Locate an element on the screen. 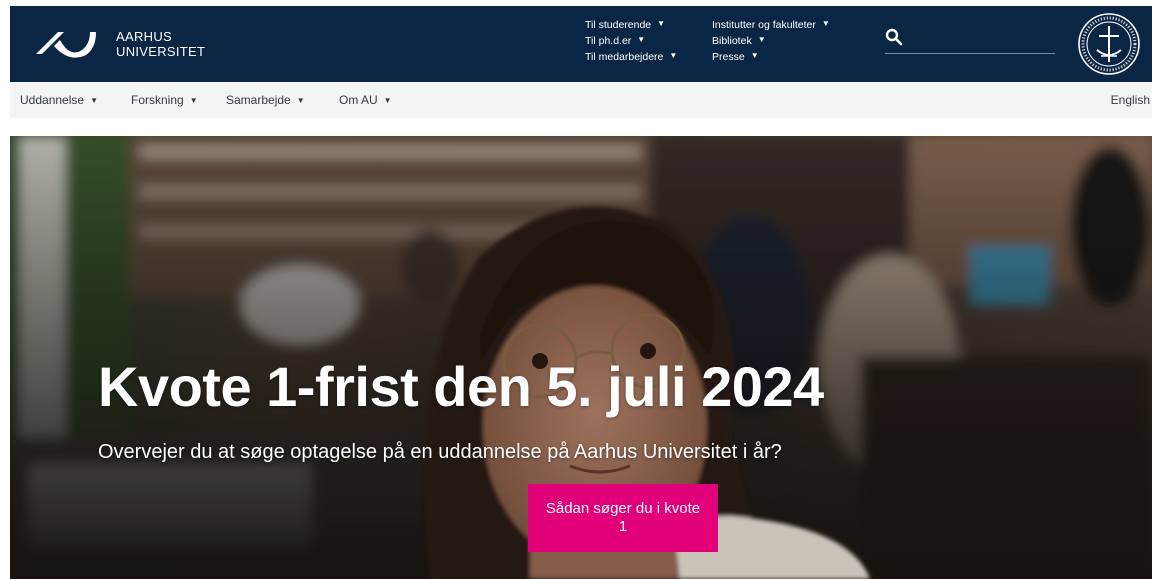 This screenshot has height=579, width=1152. logo-wordmark: AARHUS UNIVERSITET is located at coordinates (160, 44).